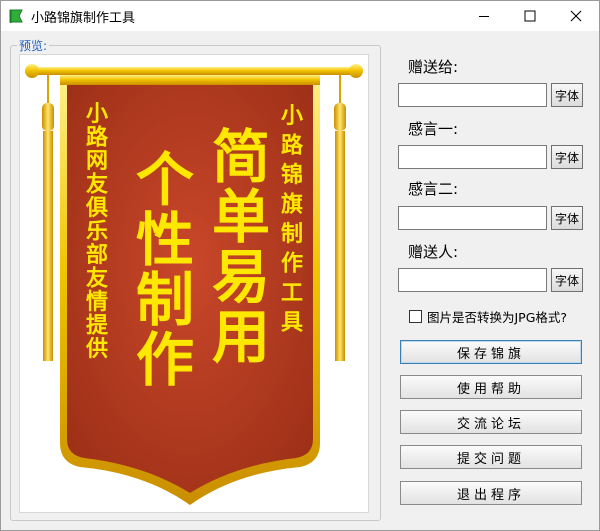 Image resolution: width=600 pixels, height=531 pixels. Describe the element at coordinates (497, 316) in the screenshot. I see `jpg-checkbox-label: 图片是否转换为JPG格式?` at that location.